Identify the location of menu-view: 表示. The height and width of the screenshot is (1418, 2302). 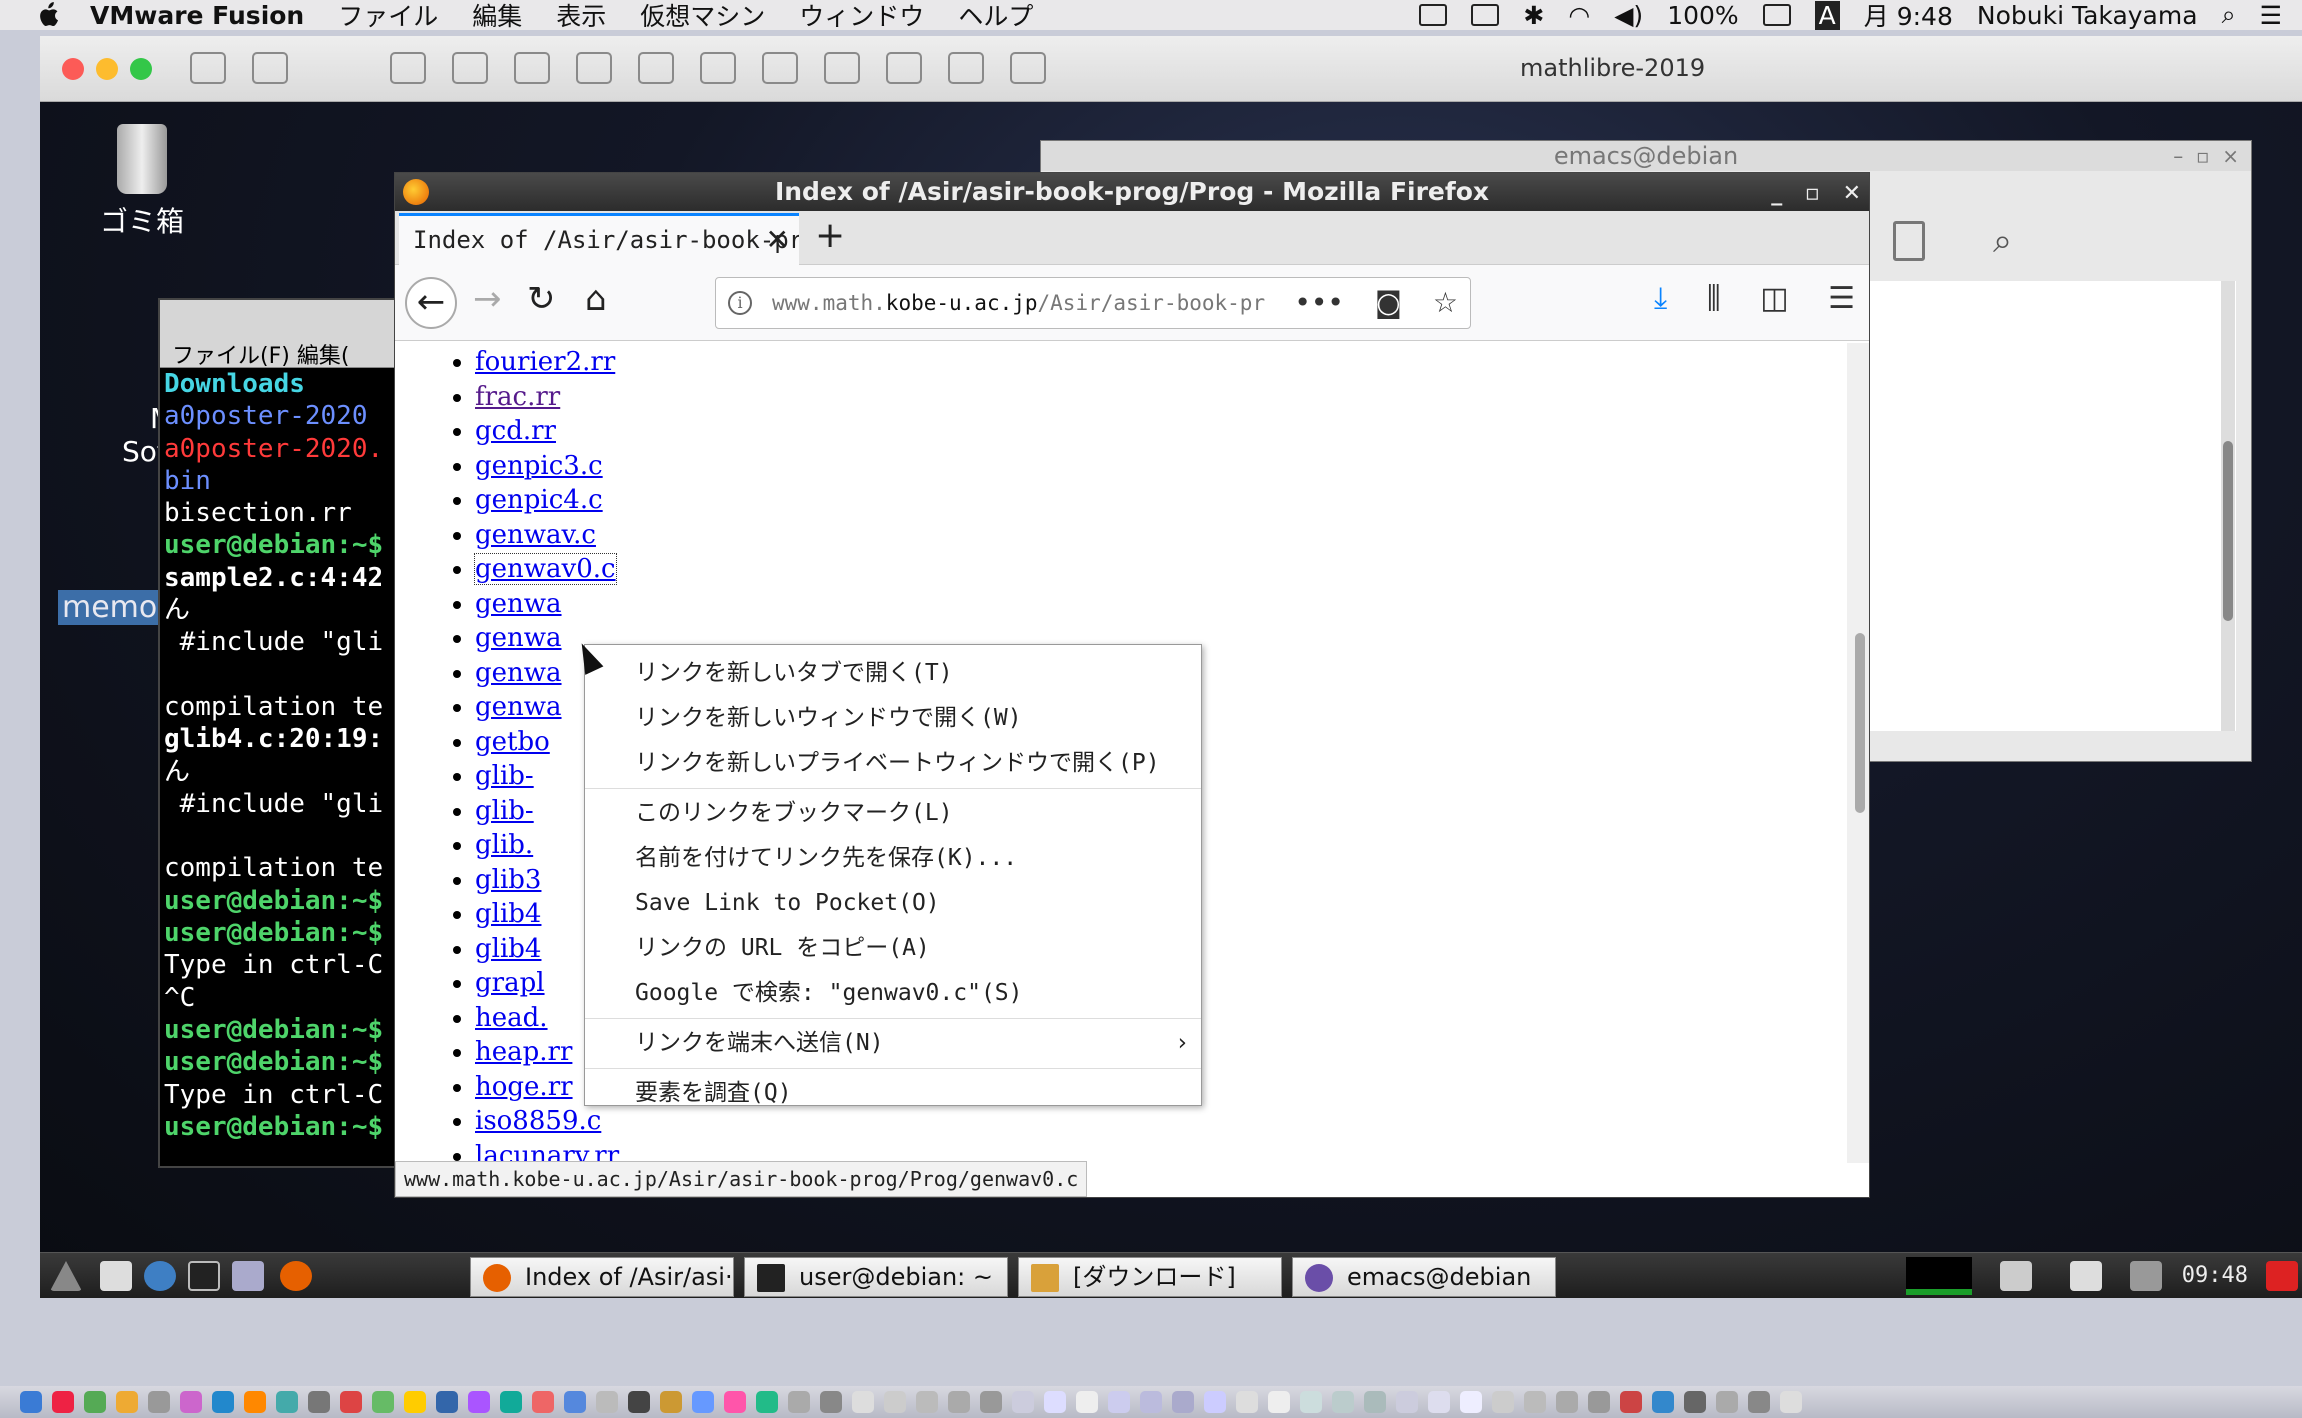
(581, 16).